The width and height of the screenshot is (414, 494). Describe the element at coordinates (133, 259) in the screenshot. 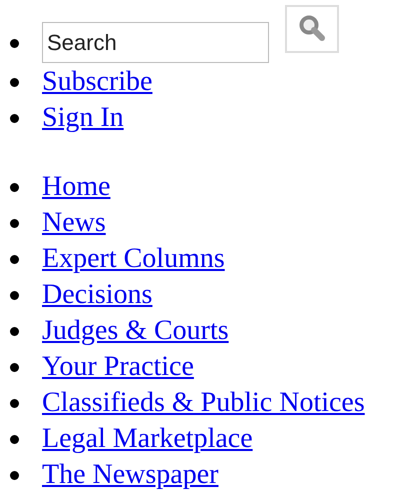

I see `nav-link: Expert Columns` at that location.